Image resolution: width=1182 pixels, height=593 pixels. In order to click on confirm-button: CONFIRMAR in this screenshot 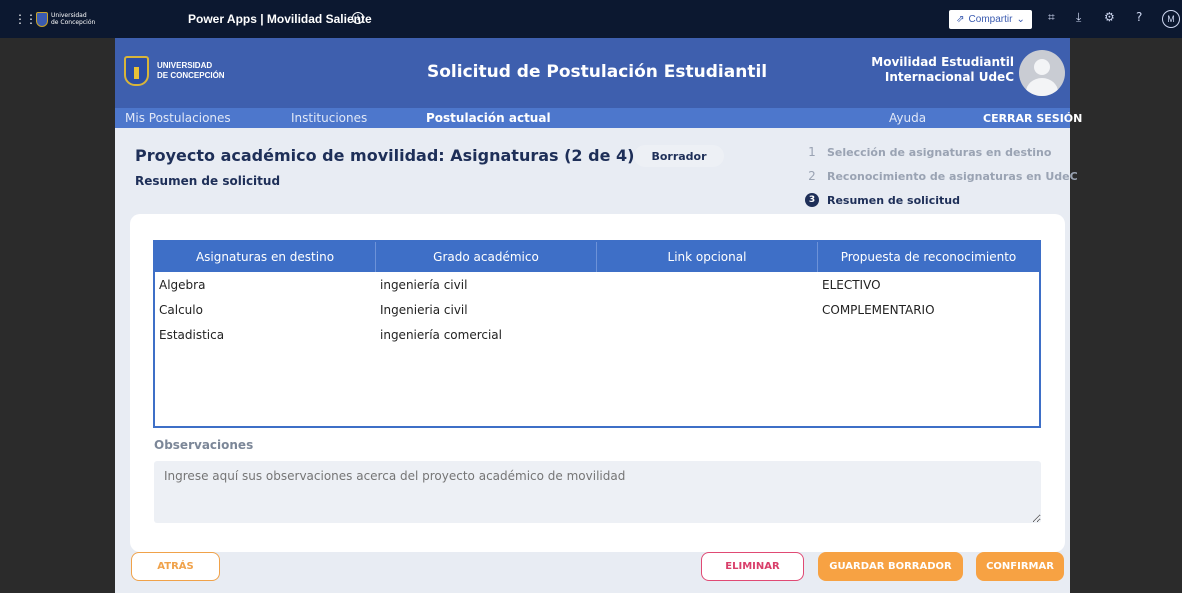, I will do `click(1020, 566)`.